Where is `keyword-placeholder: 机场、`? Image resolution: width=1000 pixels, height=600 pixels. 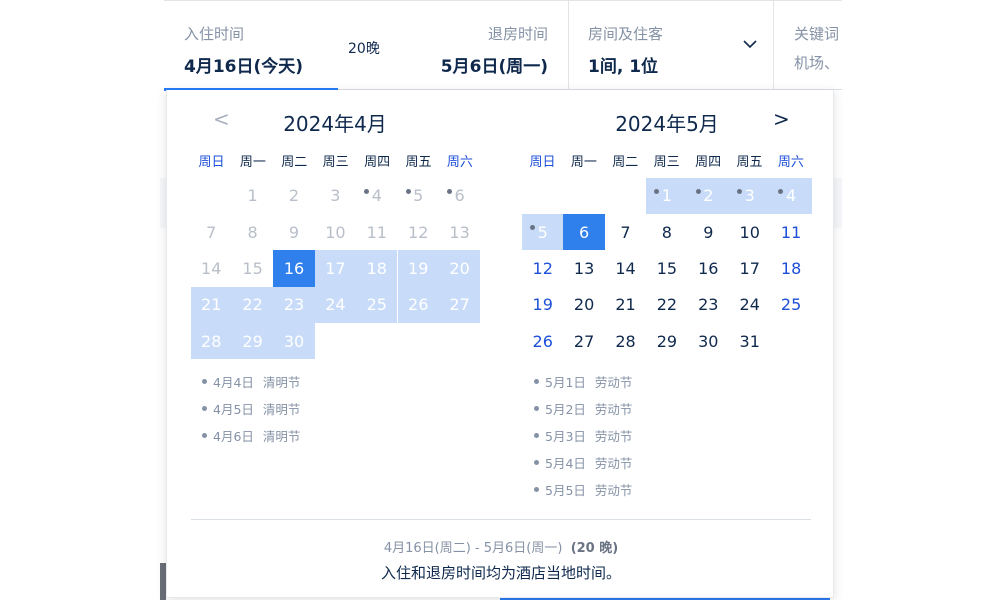
keyword-placeholder: 机场、 is located at coordinates (817, 63).